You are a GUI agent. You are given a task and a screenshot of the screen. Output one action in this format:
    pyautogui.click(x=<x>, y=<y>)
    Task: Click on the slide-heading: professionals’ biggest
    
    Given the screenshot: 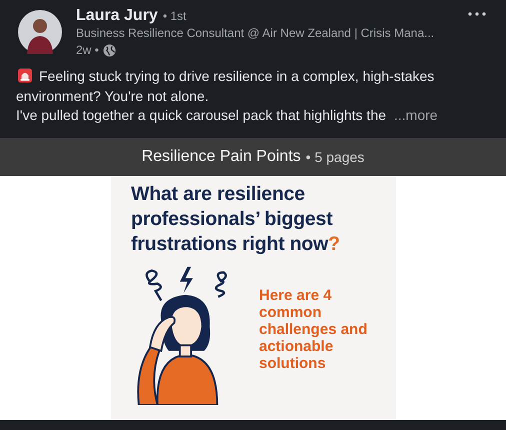 What is the action you would take?
    pyautogui.click(x=232, y=219)
    